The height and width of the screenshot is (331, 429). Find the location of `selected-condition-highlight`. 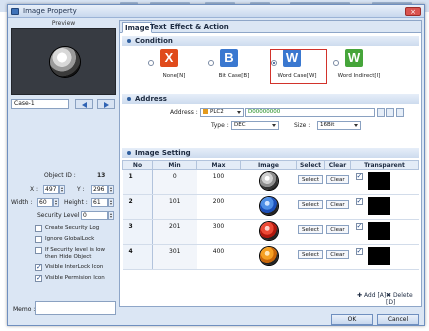

selected-condition-highlight is located at coordinates (298, 66).